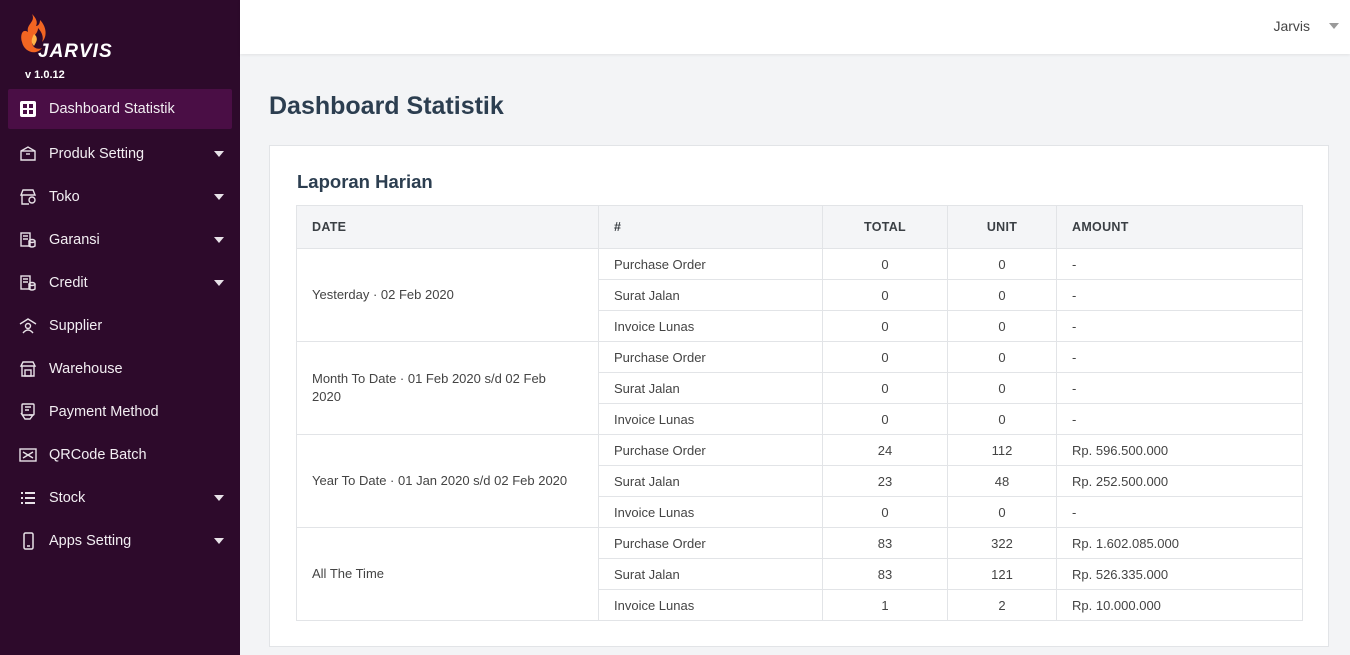 This screenshot has height=655, width=1350. I want to click on sidebar-item-warehouse: Warehouse, so click(120, 368).